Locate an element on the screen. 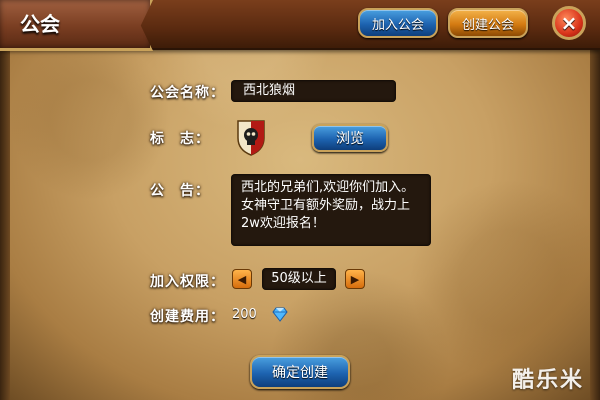 The width and height of the screenshot is (600, 400). arrow-right-icon: ▶ is located at coordinates (355, 279).